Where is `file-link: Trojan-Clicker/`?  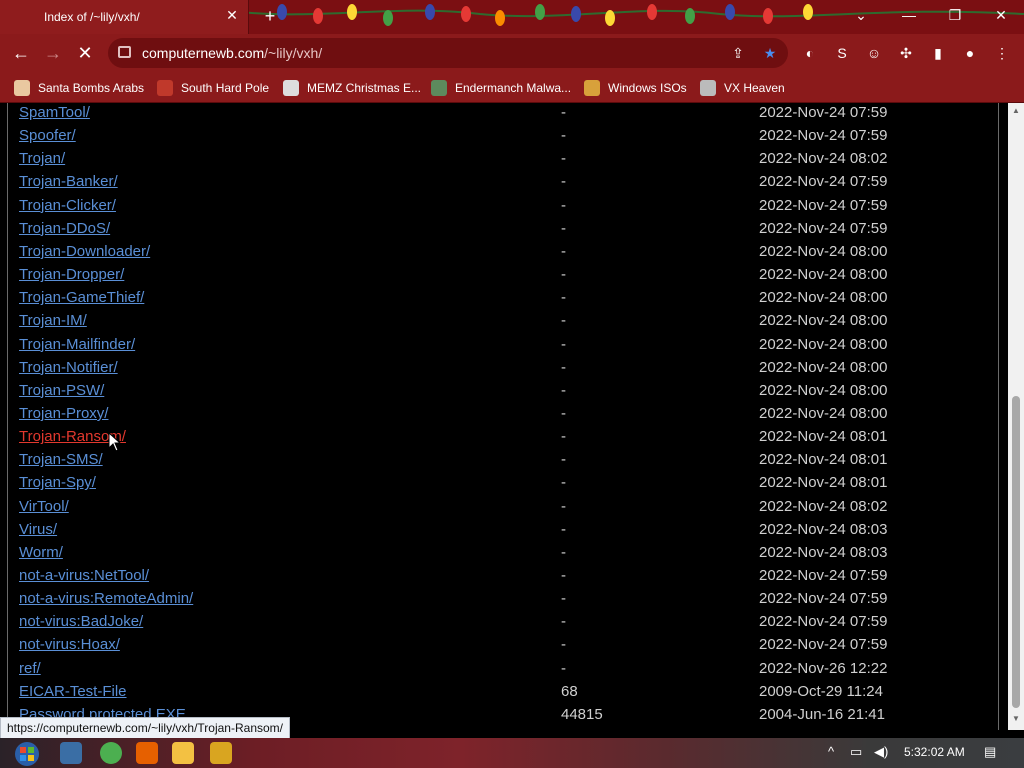
file-link: Trojan-Clicker/ is located at coordinates (67, 205).